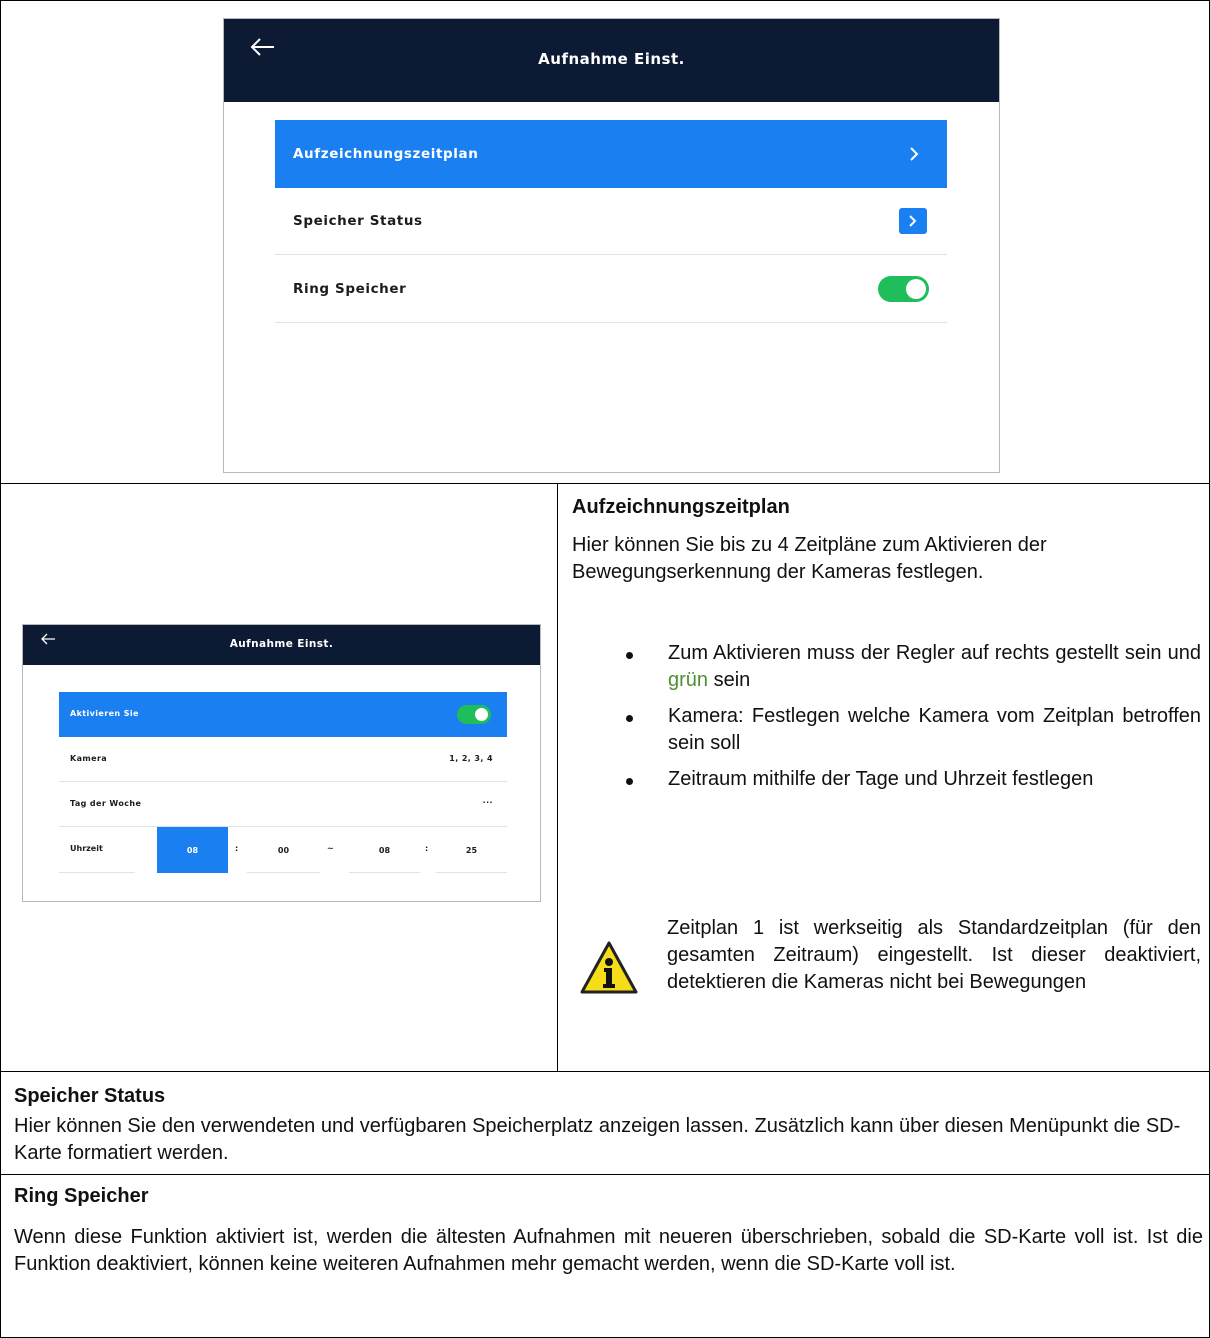 The width and height of the screenshot is (1210, 1338). What do you see at coordinates (283, 714) in the screenshot?
I see `activate-row: Aktivieren Sie` at bounding box center [283, 714].